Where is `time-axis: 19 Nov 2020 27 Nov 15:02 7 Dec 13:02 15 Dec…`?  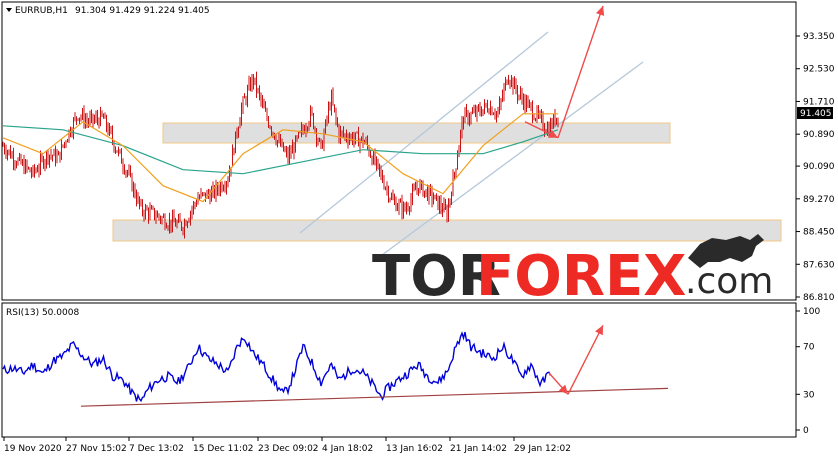
time-axis: 19 Nov 2020 27 Nov 15:02 7 Dec 13:02 15 Dec… is located at coordinates (287, 445).